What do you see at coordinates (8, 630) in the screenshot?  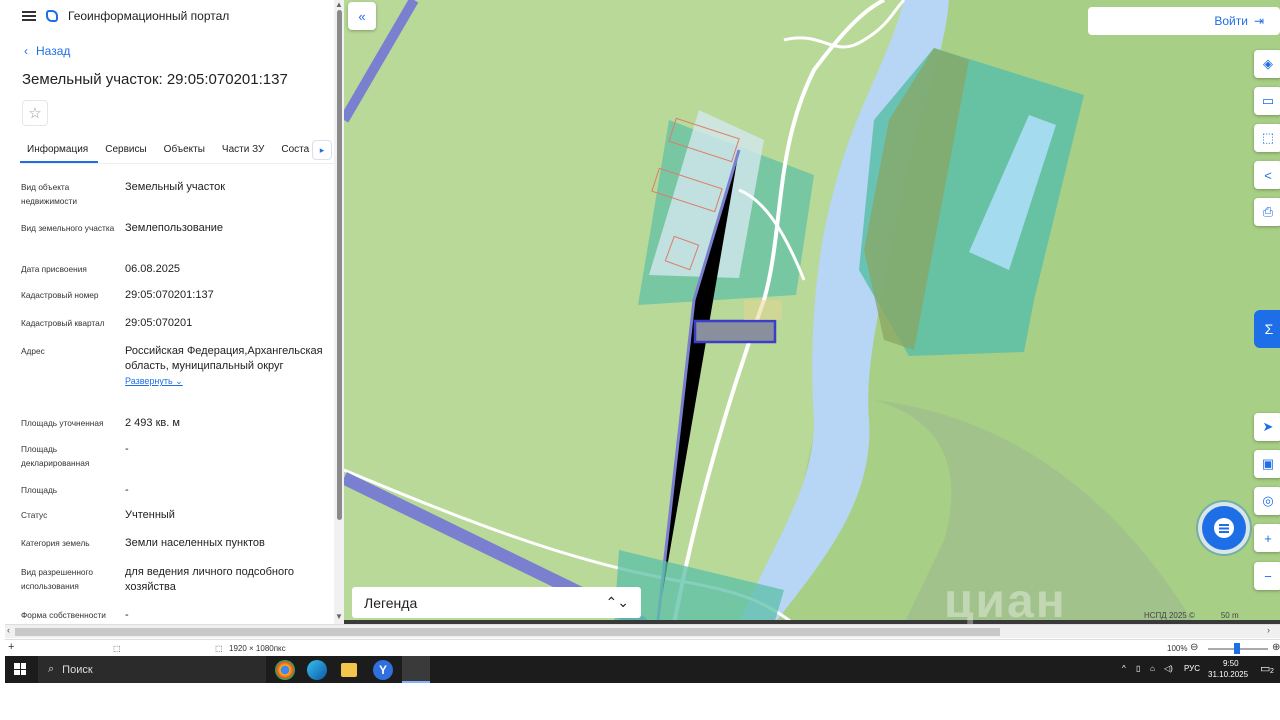 I see `scroll-left-icon: ‹` at bounding box center [8, 630].